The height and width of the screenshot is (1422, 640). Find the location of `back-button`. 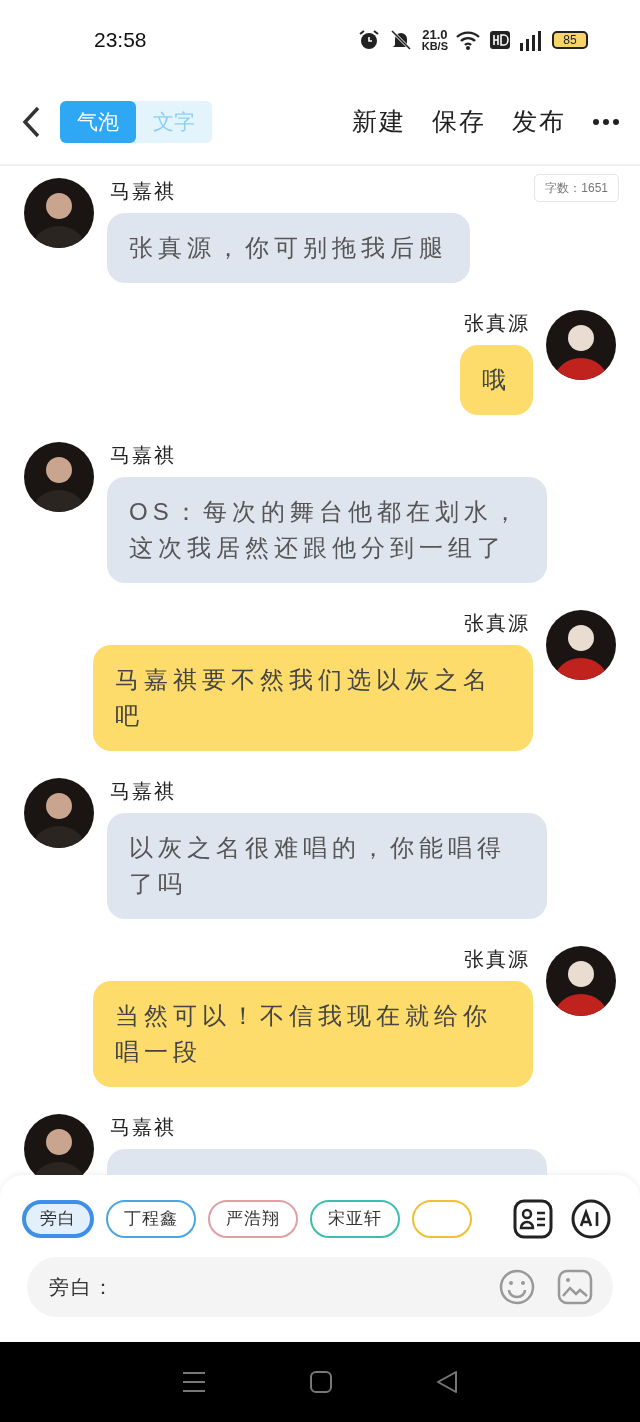

back-button is located at coordinates (31, 122).